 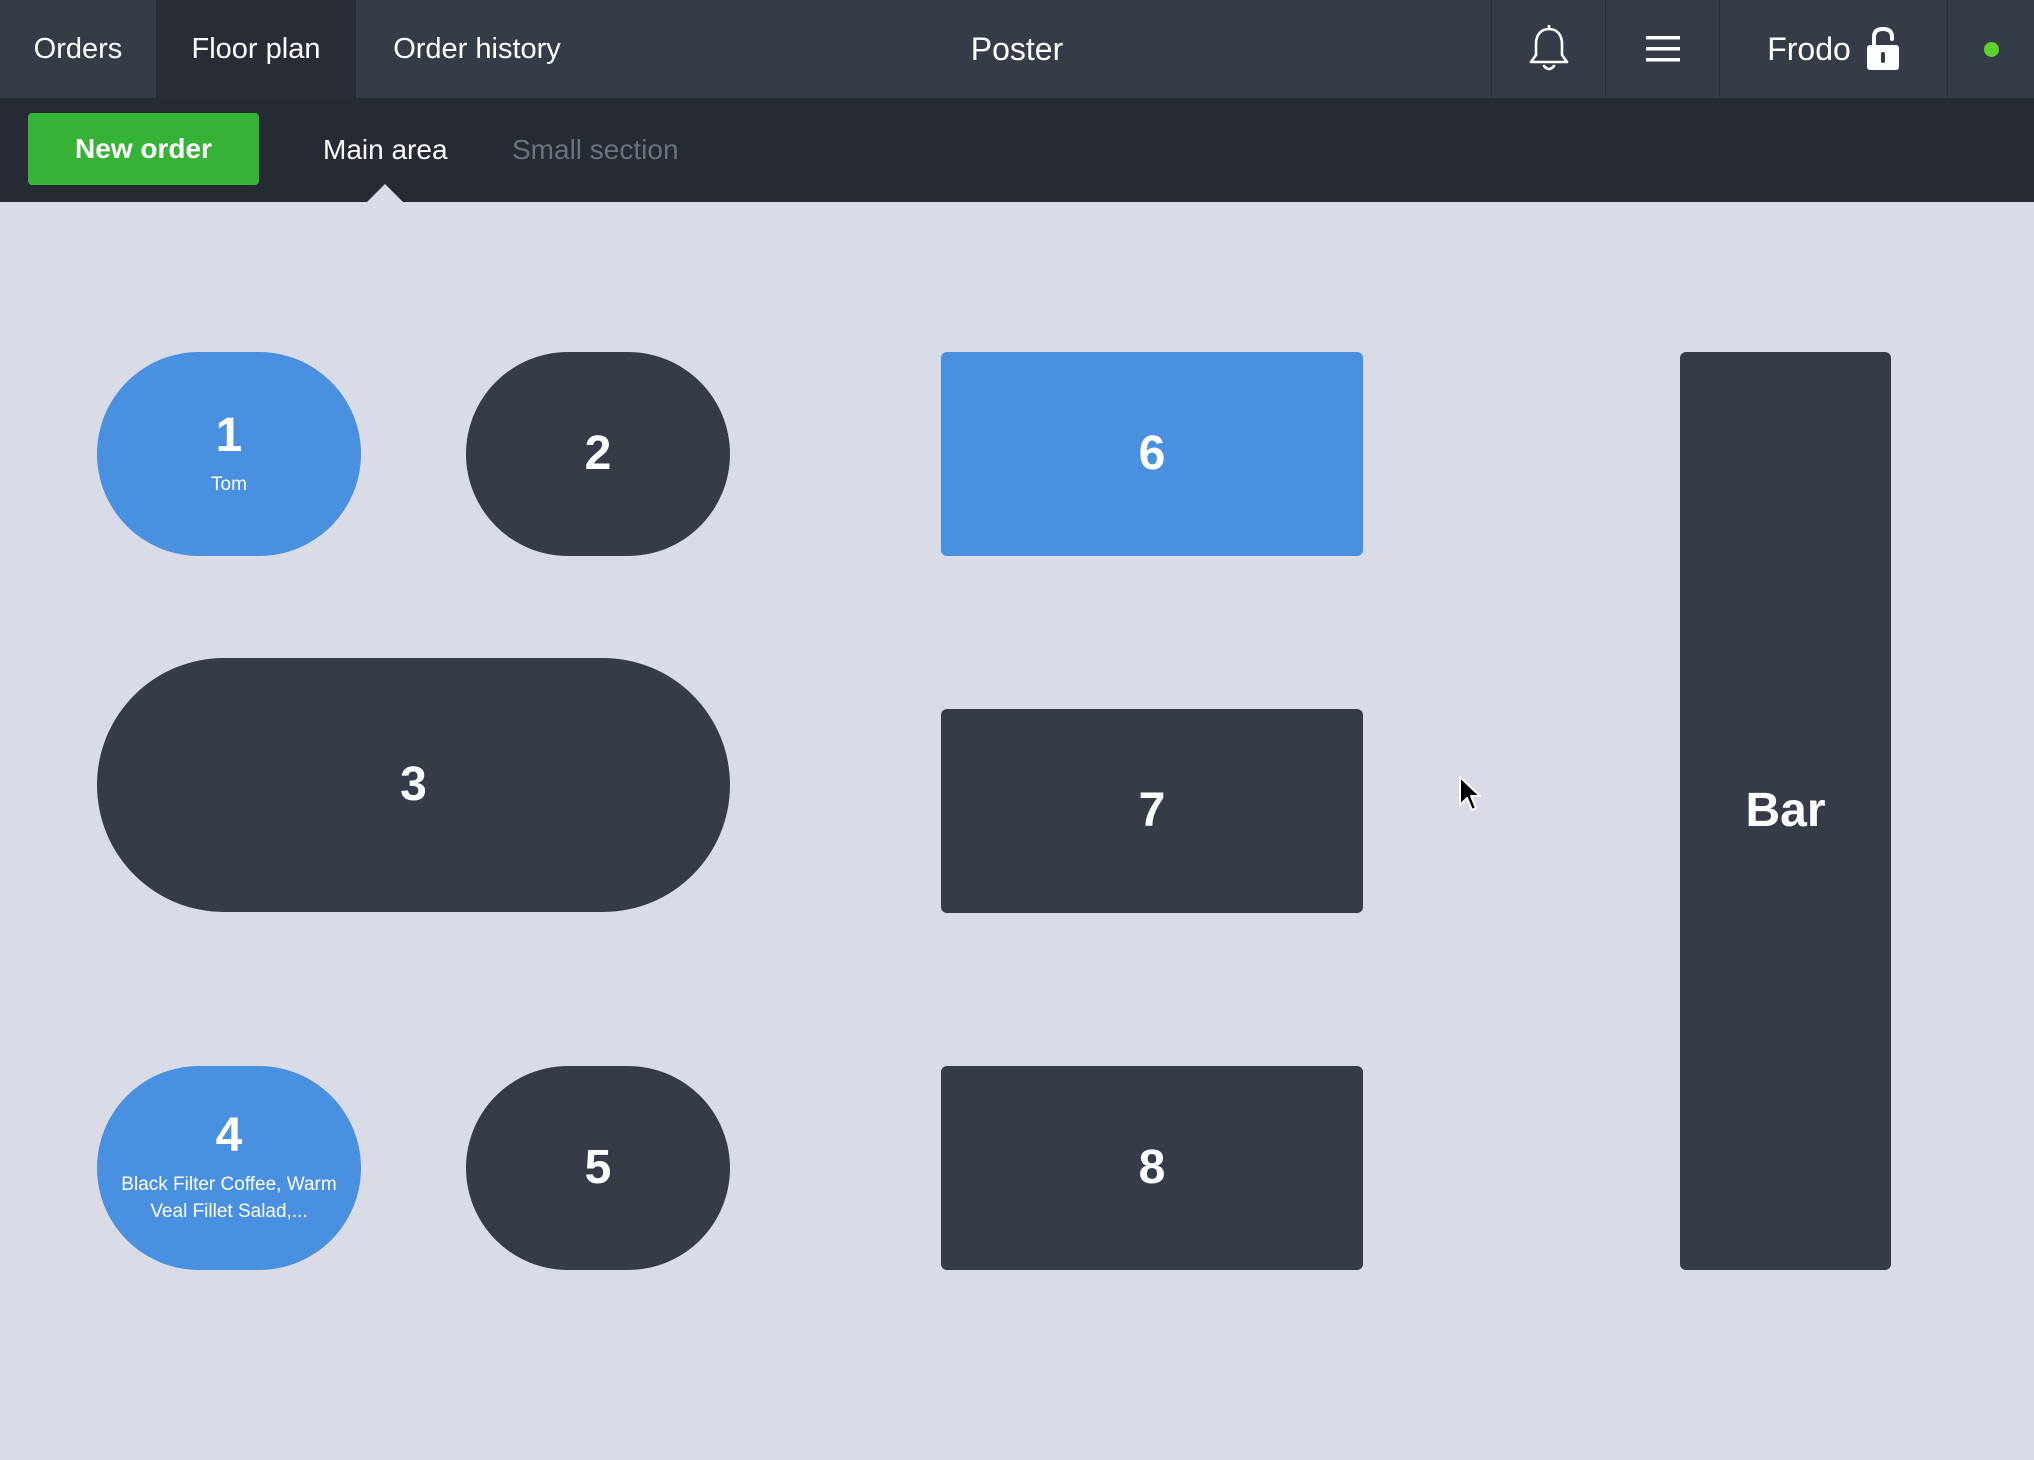 I want to click on tab-order-history: Order history, so click(x=477, y=49).